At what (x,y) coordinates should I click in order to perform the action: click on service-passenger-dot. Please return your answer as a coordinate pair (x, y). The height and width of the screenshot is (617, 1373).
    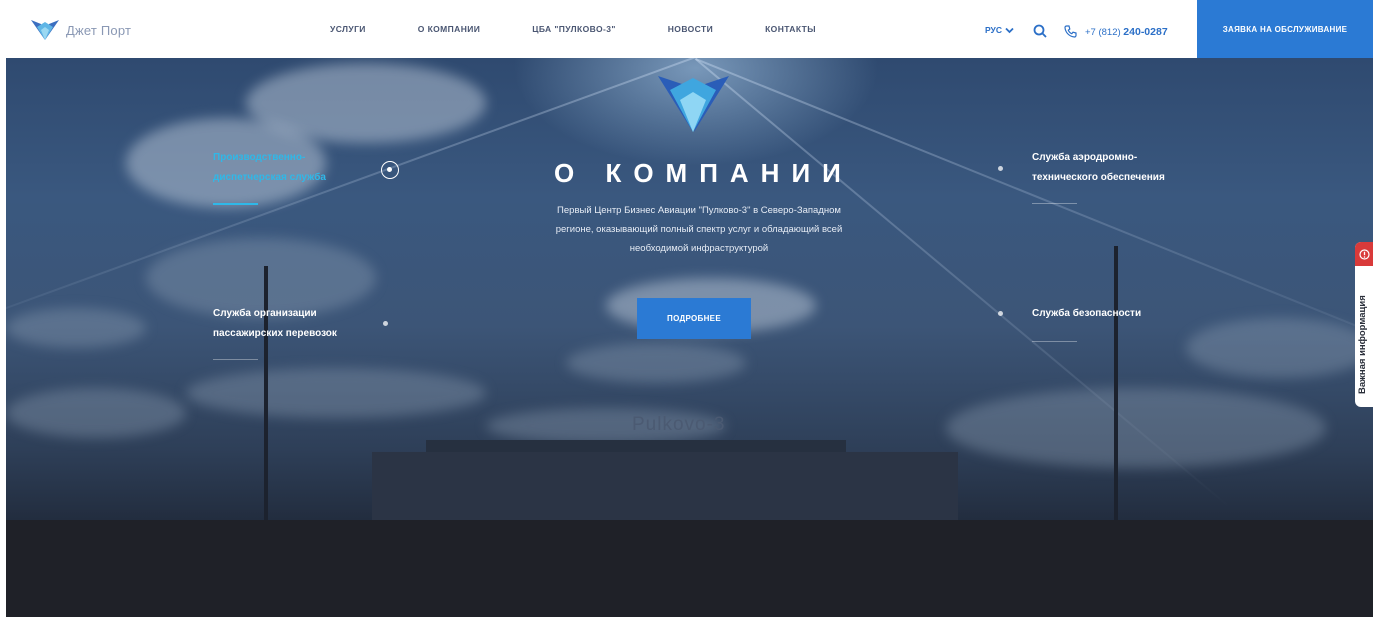
    Looking at the image, I should click on (385, 323).